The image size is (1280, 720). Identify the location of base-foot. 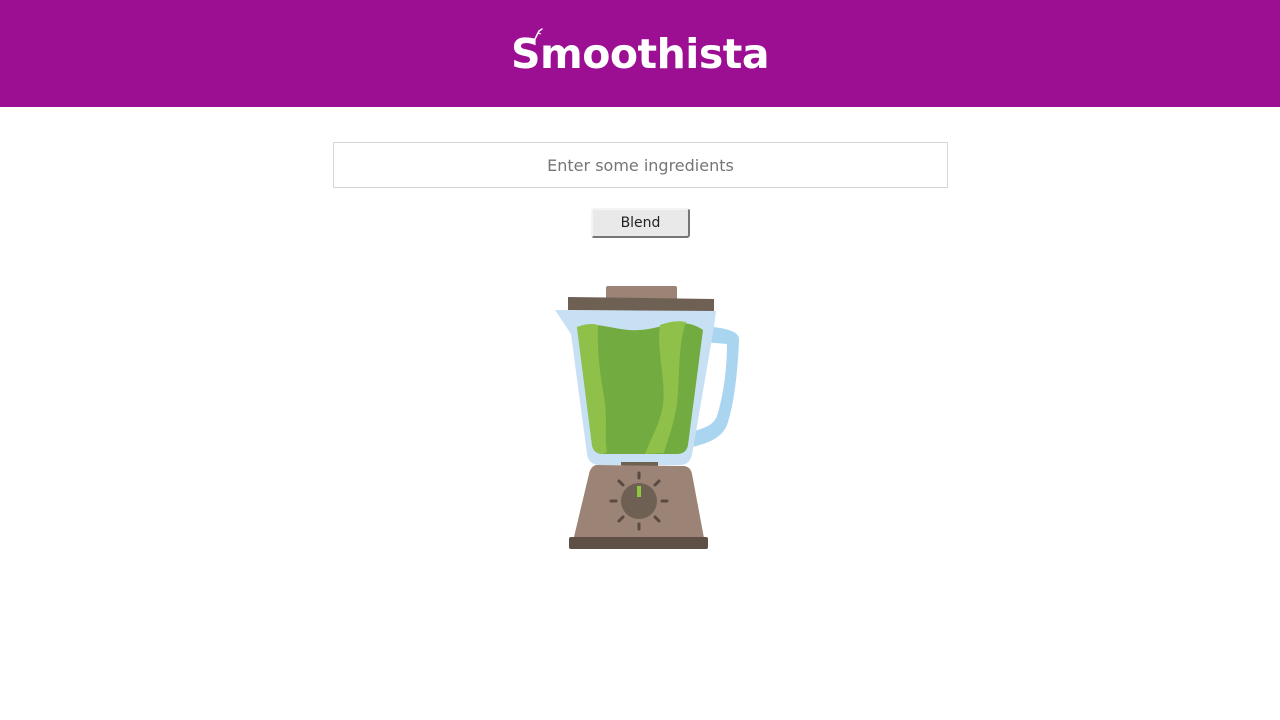
(638, 543).